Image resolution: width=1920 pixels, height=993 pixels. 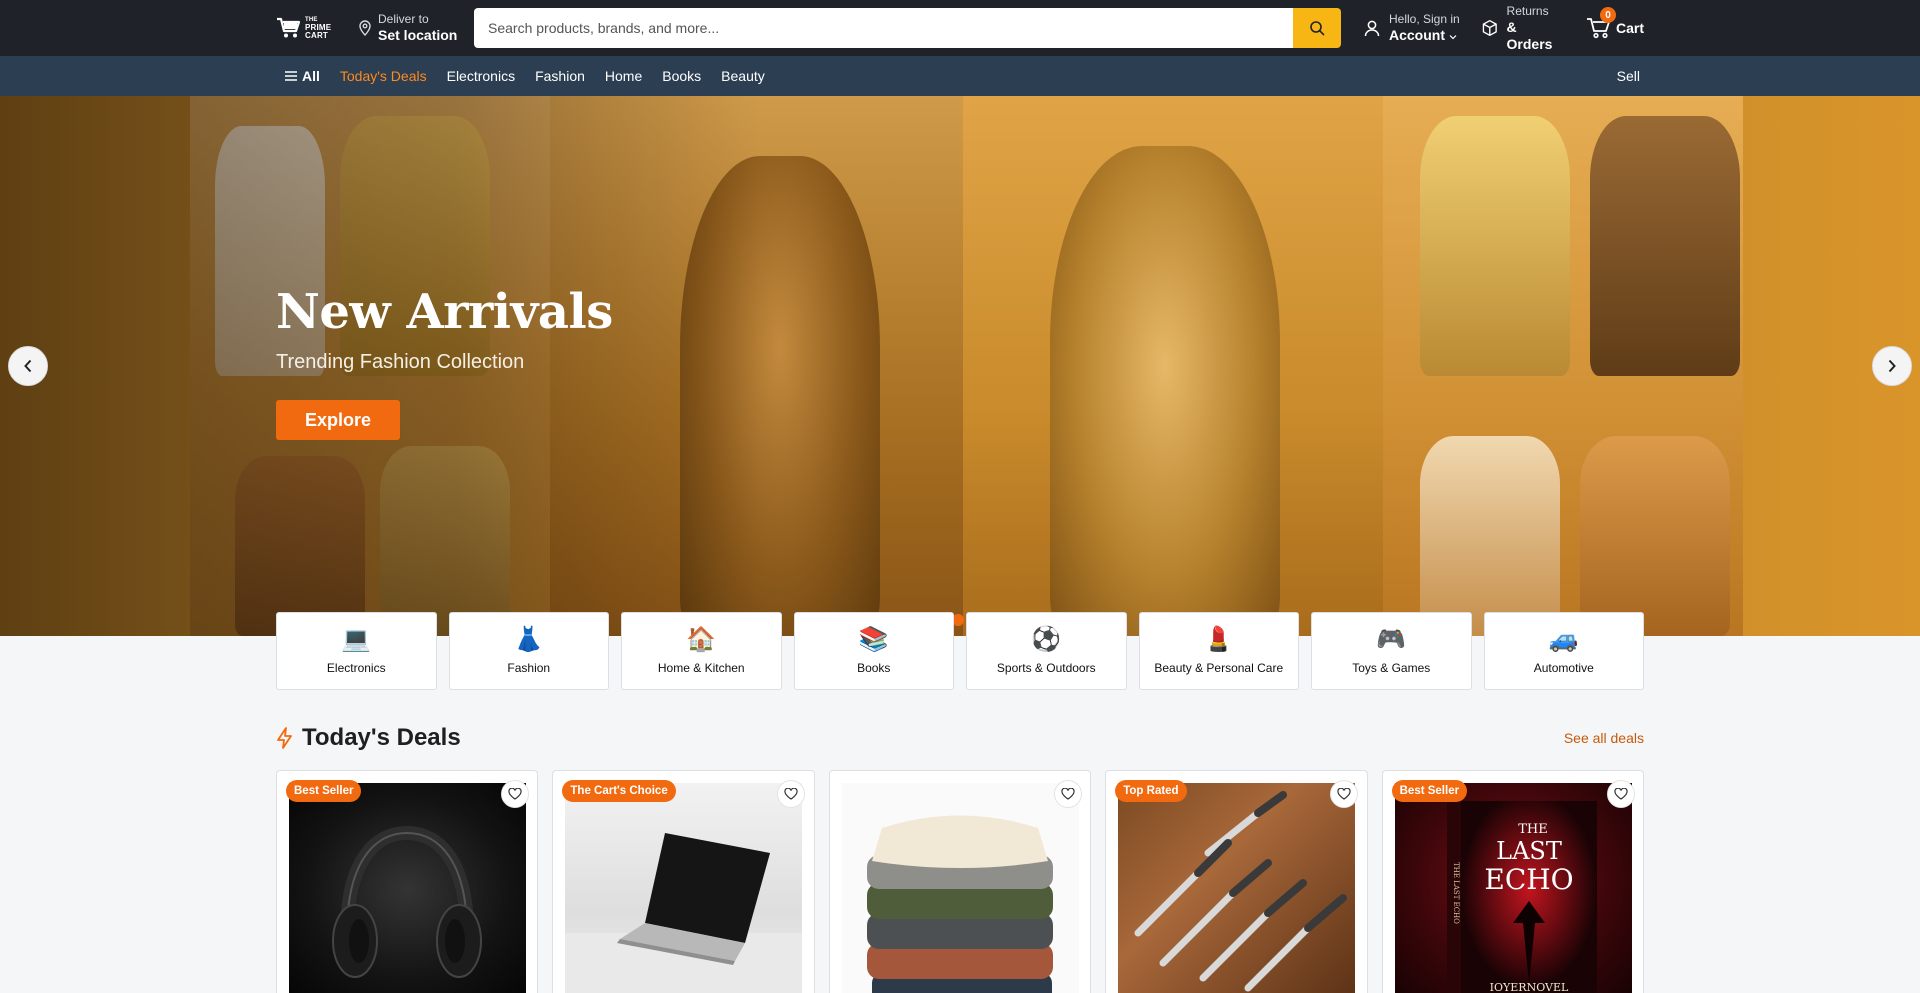 I want to click on returns-label: Returns, so click(x=1527, y=10).